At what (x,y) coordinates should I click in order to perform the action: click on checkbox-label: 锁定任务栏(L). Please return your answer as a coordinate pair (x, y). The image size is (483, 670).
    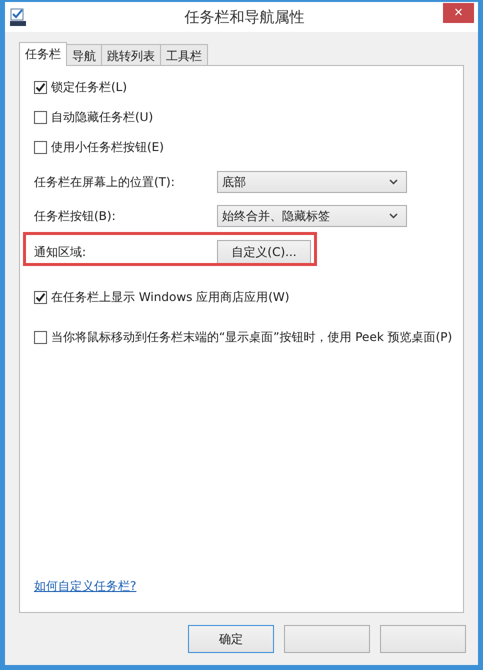
    Looking at the image, I should click on (89, 87).